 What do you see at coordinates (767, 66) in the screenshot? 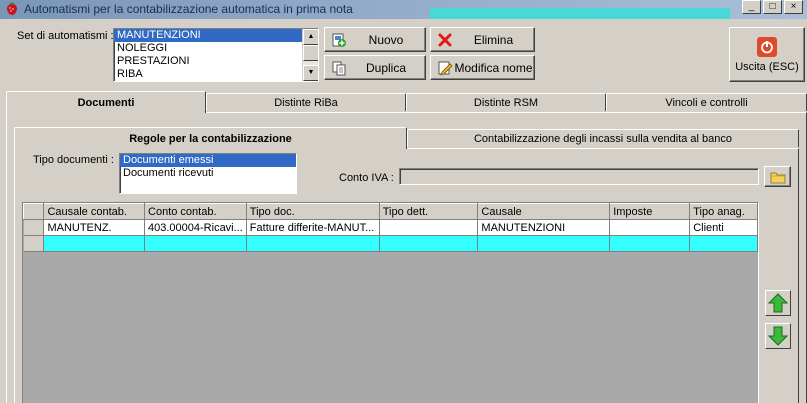
I see `uscita-label: Uscita (ESC)` at bounding box center [767, 66].